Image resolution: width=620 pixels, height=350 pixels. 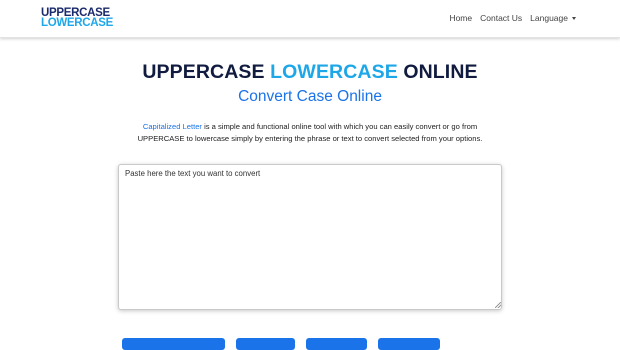 I want to click on nav-language-dropdown: Language, so click(x=553, y=18).